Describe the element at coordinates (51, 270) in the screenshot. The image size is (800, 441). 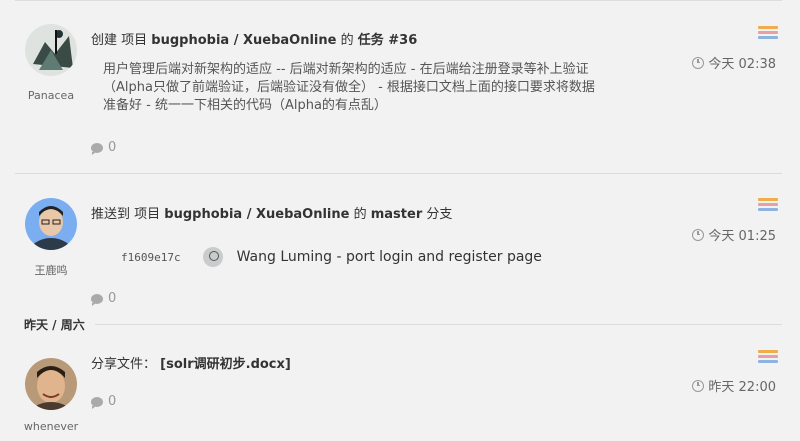
I see `user-name: 王鹿鸣` at that location.